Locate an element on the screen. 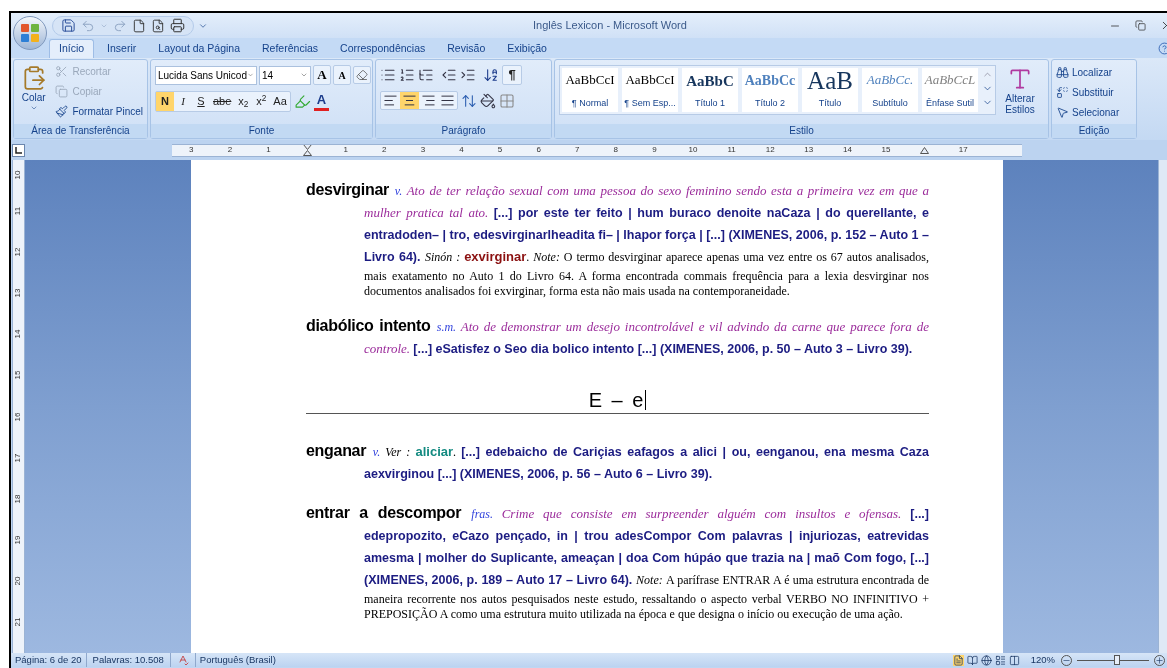 This screenshot has height=668, width=1167. right-indent-marker-icon is located at coordinates (925, 150).